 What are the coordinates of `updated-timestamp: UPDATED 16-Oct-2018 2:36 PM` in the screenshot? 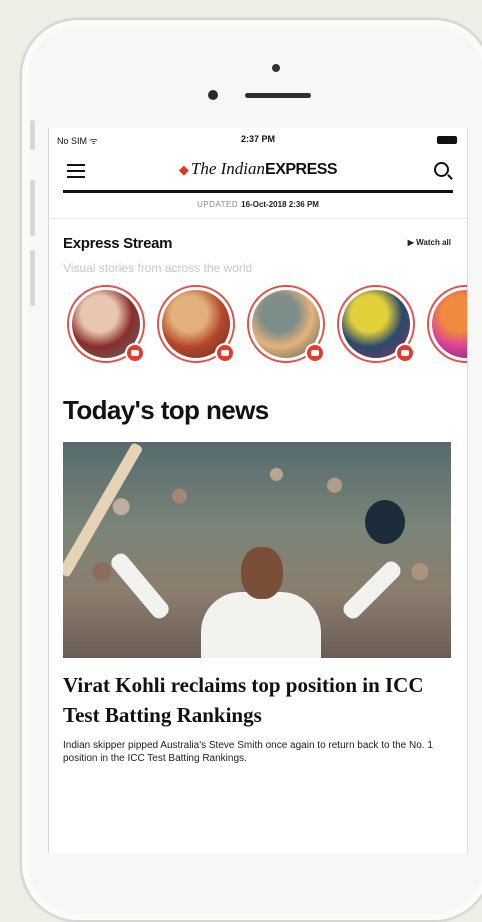 It's located at (258, 206).